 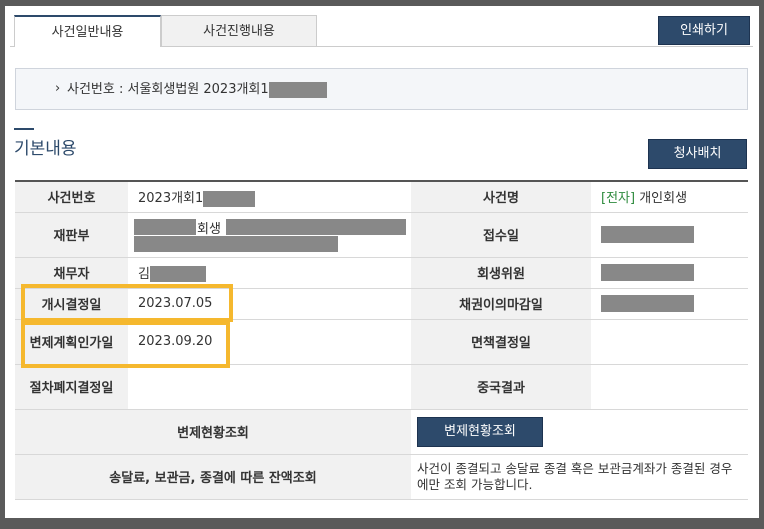 I want to click on case-number-value: 2023개회1, so click(x=171, y=198).